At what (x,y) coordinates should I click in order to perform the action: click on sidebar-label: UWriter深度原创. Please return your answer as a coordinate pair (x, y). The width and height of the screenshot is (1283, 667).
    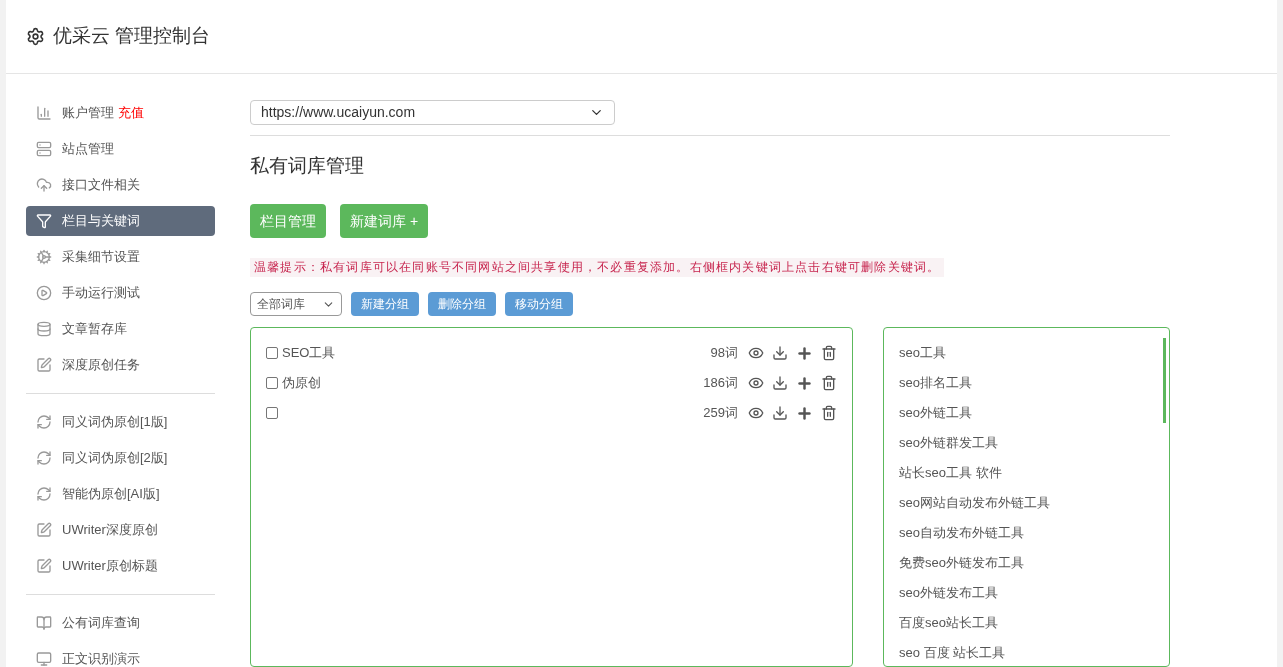
    Looking at the image, I should click on (110, 530).